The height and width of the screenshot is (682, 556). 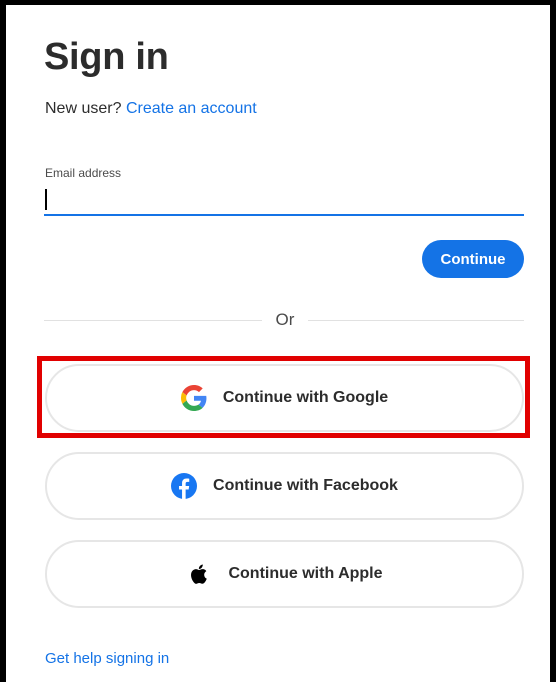 I want to click on email-label: Email address, so click(x=83, y=173).